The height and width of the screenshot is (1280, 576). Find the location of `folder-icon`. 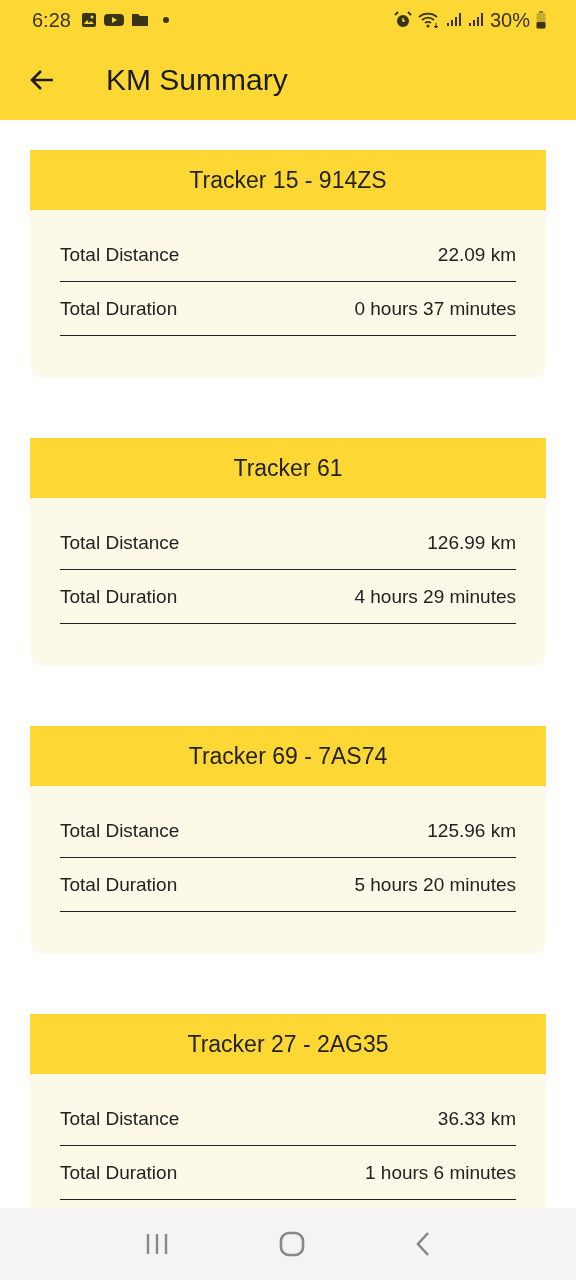

folder-icon is located at coordinates (139, 20).